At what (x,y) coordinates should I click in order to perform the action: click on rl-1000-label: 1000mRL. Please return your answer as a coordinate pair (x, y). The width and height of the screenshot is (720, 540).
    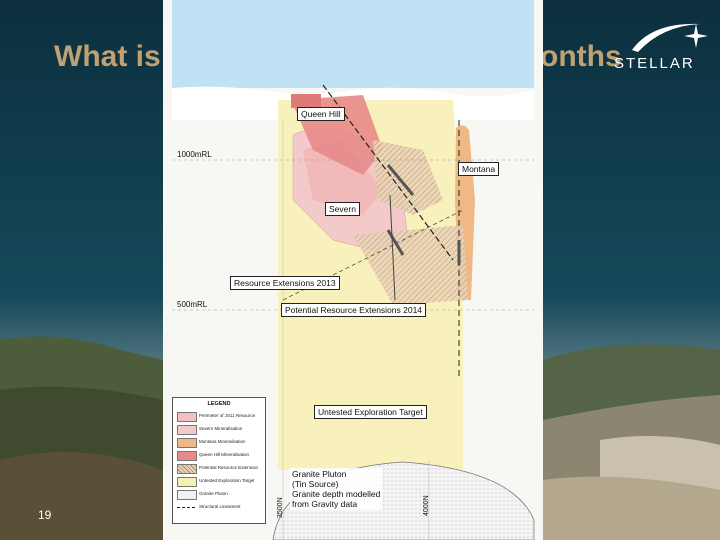
    Looking at the image, I should click on (194, 154).